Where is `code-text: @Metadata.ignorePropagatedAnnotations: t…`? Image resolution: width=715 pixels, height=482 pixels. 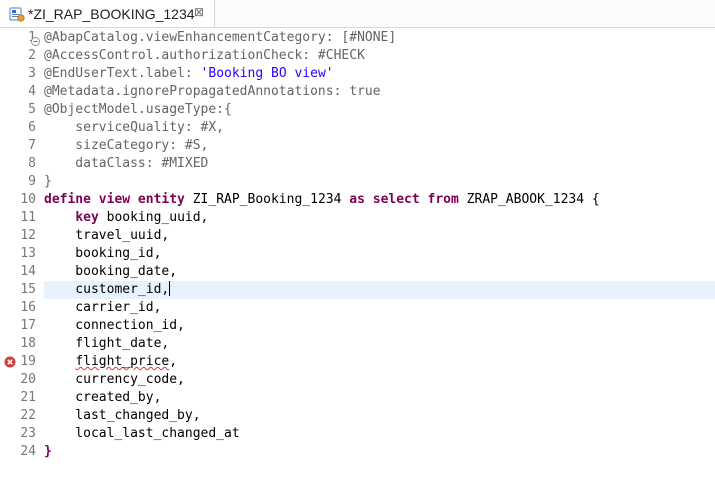 code-text: @Metadata.ignorePropagatedAnnotations: t… is located at coordinates (379, 92).